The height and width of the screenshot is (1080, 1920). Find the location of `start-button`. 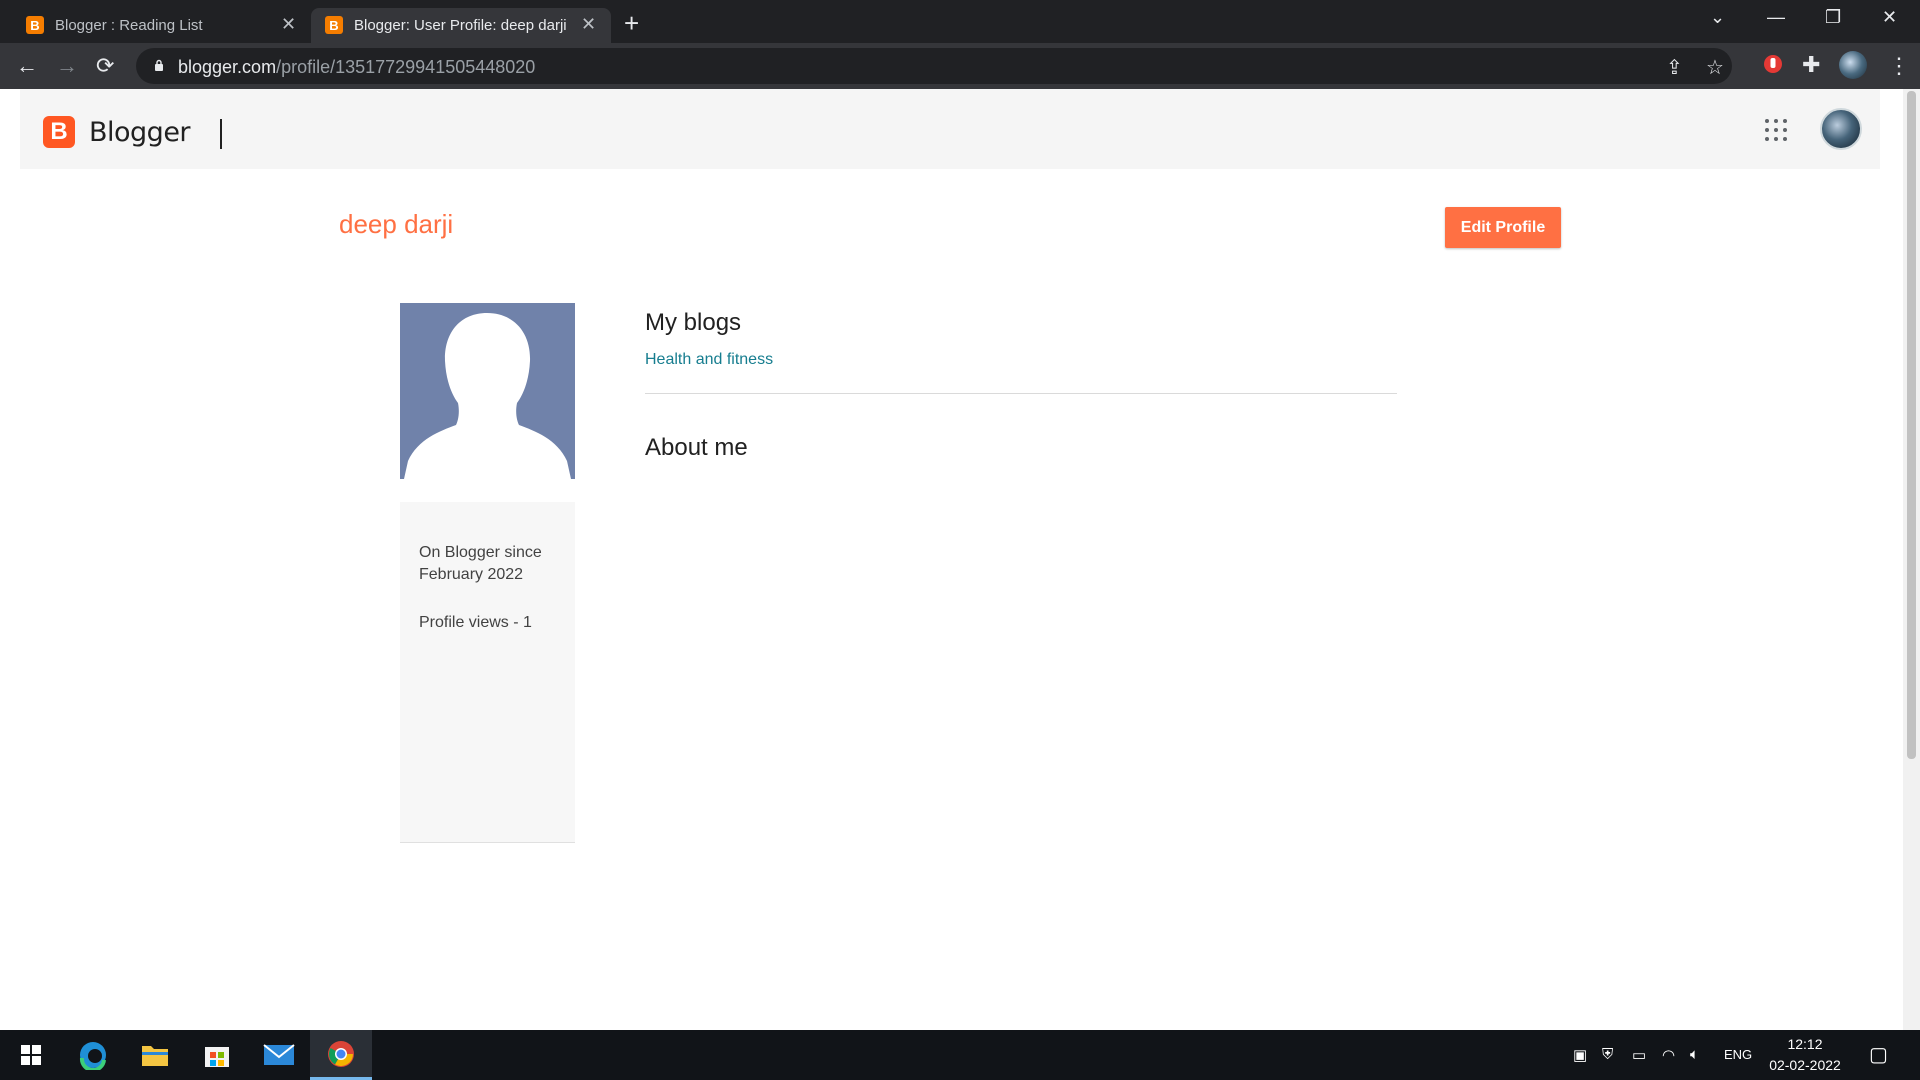

start-button is located at coordinates (31, 1055).